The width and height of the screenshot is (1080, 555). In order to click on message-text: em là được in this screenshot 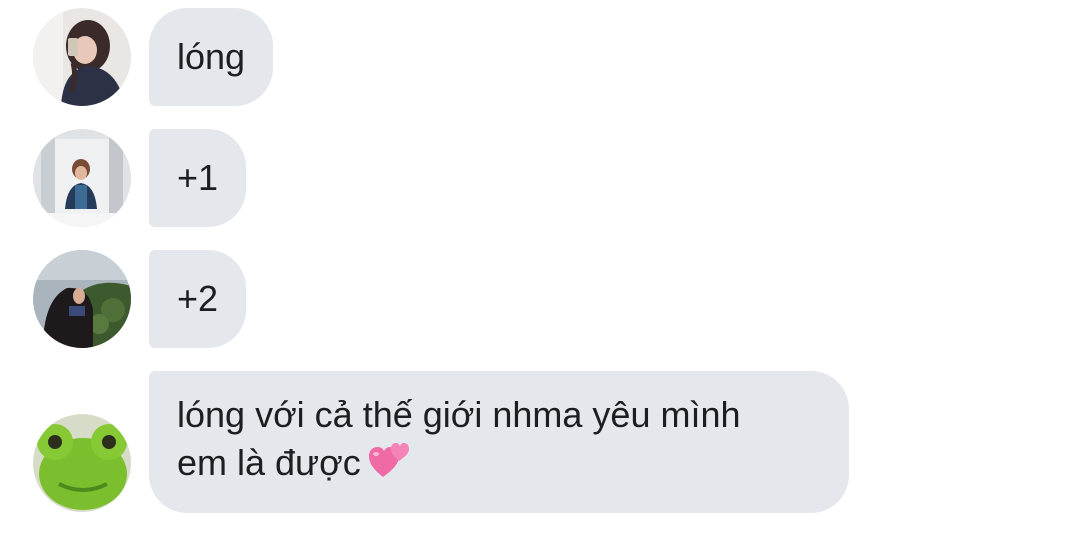, I will do `click(269, 462)`.